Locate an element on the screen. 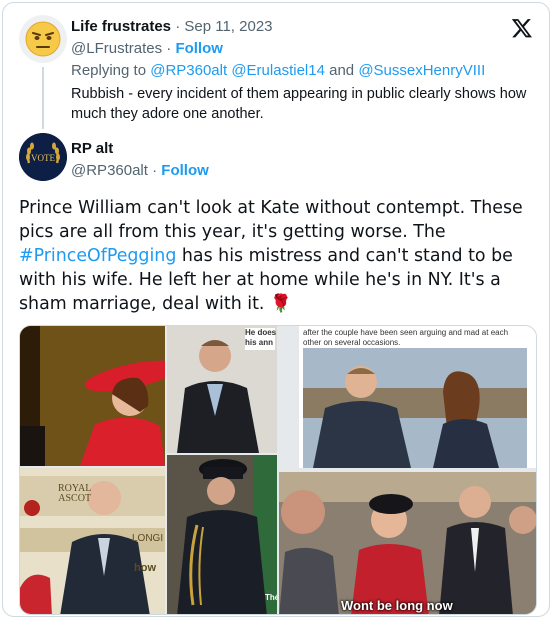  photo-tile-crowd: Wont be long now is located at coordinates (407, 543).